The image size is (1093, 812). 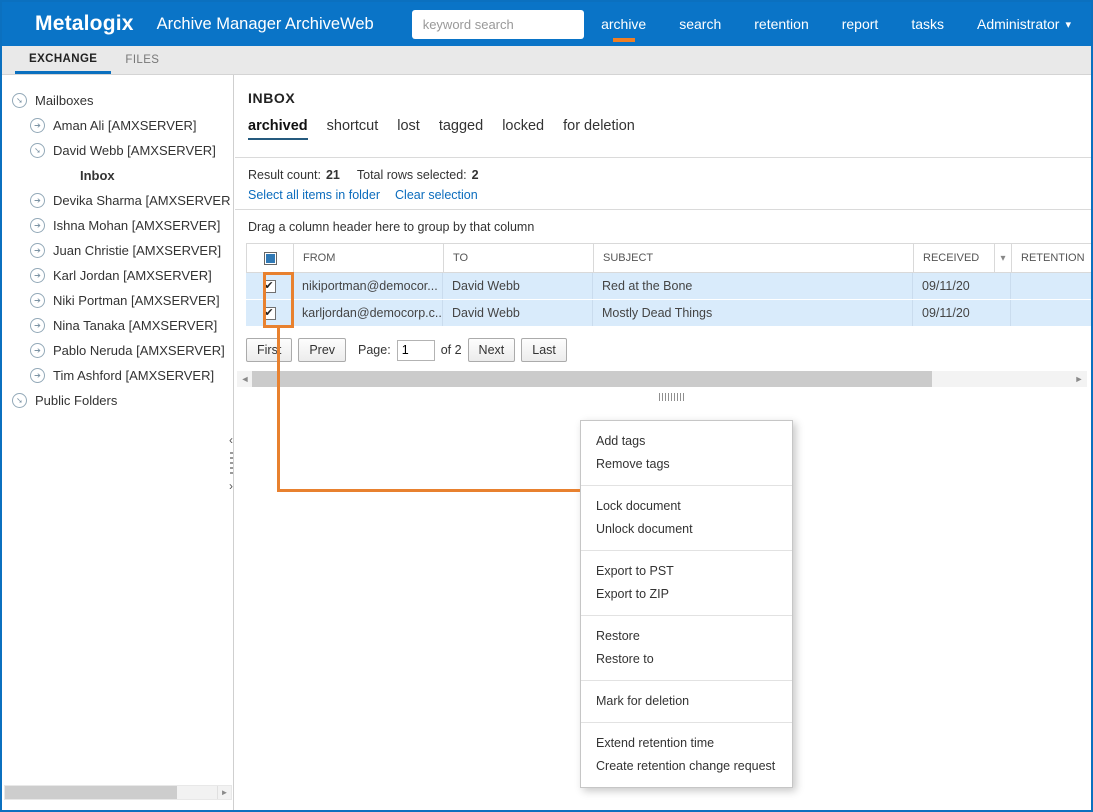 I want to click on annotation-callout-line-horizontal, so click(x=428, y=490).